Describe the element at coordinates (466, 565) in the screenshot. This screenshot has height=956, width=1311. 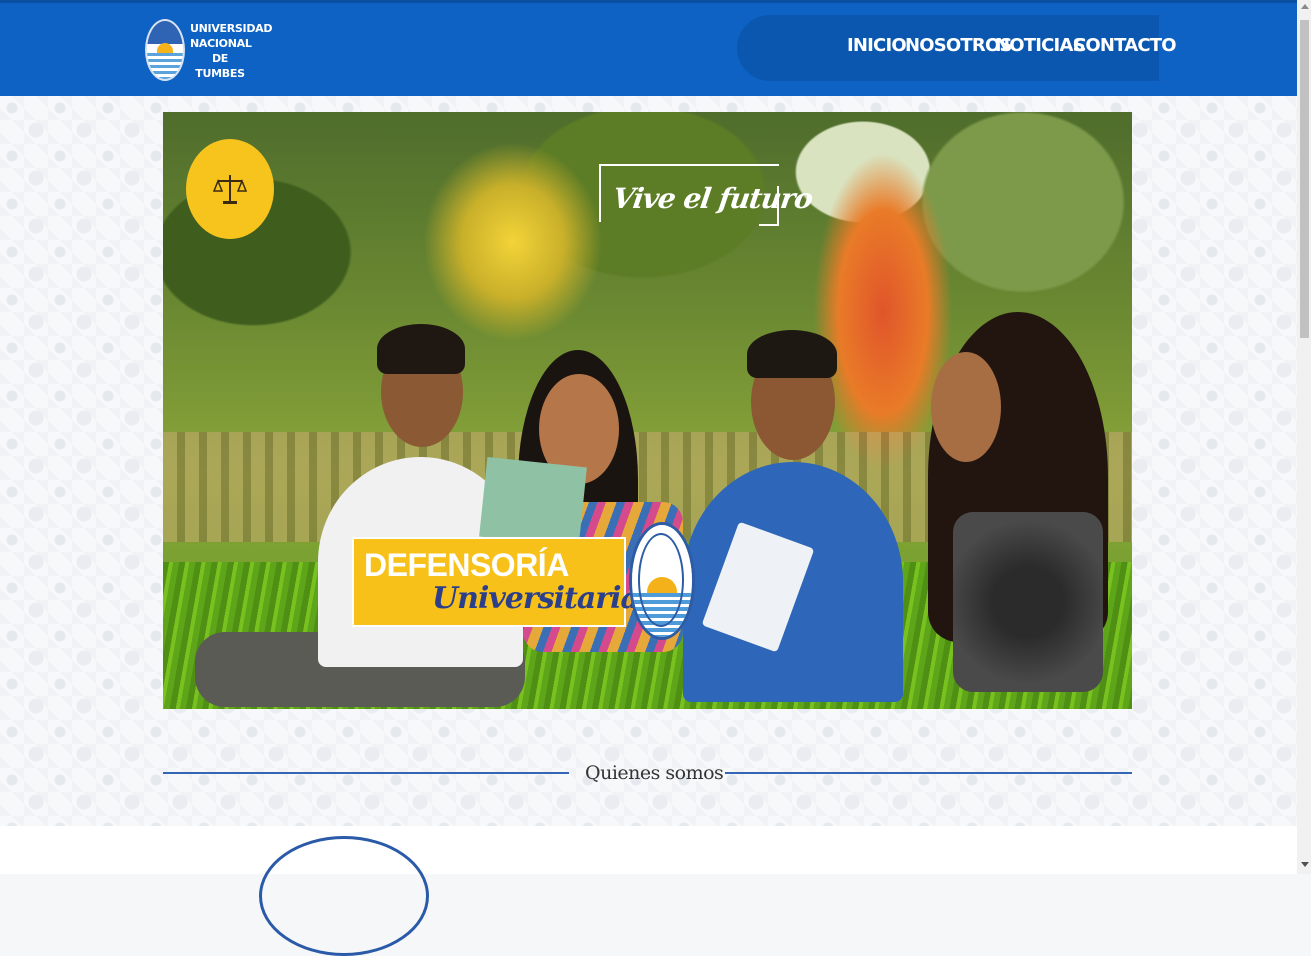
I see `defensoria-title: DEFENSORÍA` at that location.